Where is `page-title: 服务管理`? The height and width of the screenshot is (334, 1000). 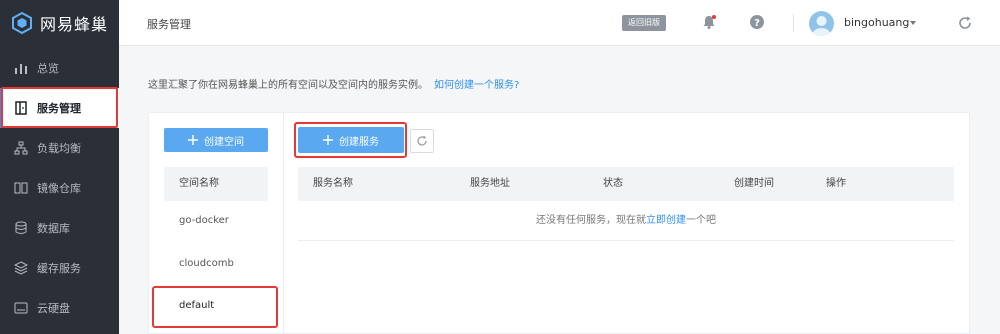 page-title: 服务管理 is located at coordinates (169, 24).